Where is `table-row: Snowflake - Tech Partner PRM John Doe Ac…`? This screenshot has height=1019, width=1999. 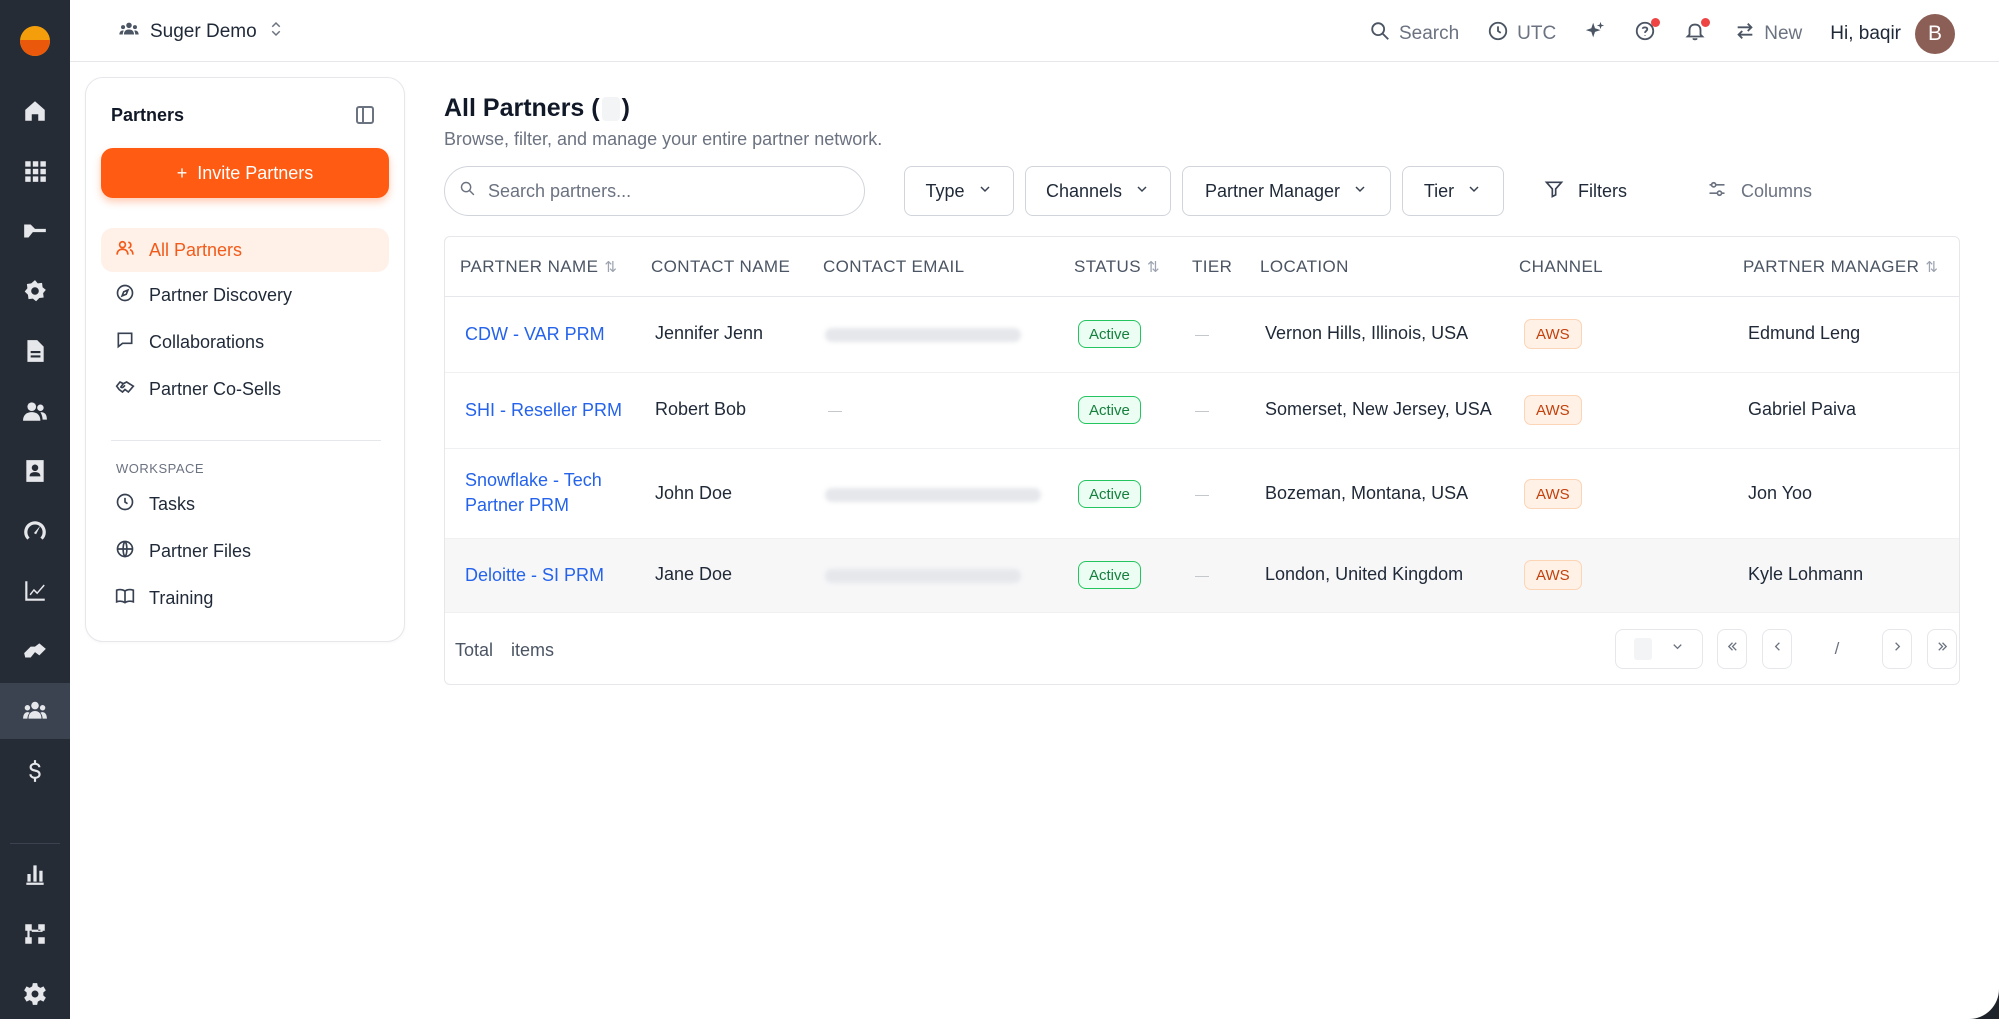 table-row: Snowflake - Tech Partner PRM John Doe Ac… is located at coordinates (1202, 494).